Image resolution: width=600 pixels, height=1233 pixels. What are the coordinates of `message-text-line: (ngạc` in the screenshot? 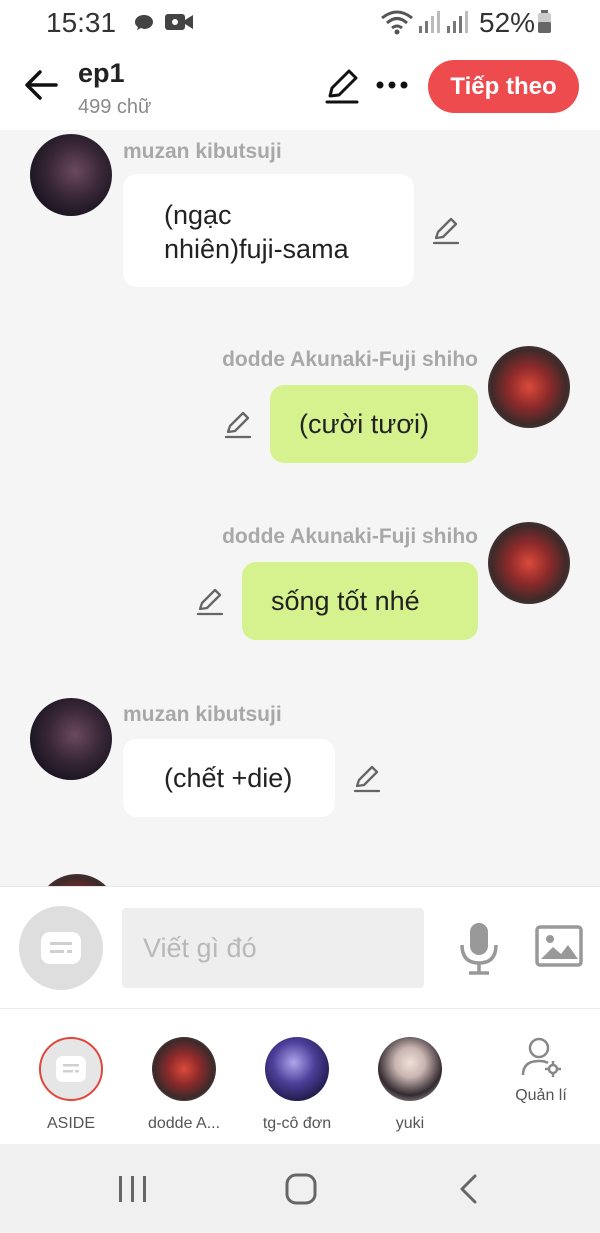 It's located at (198, 215).